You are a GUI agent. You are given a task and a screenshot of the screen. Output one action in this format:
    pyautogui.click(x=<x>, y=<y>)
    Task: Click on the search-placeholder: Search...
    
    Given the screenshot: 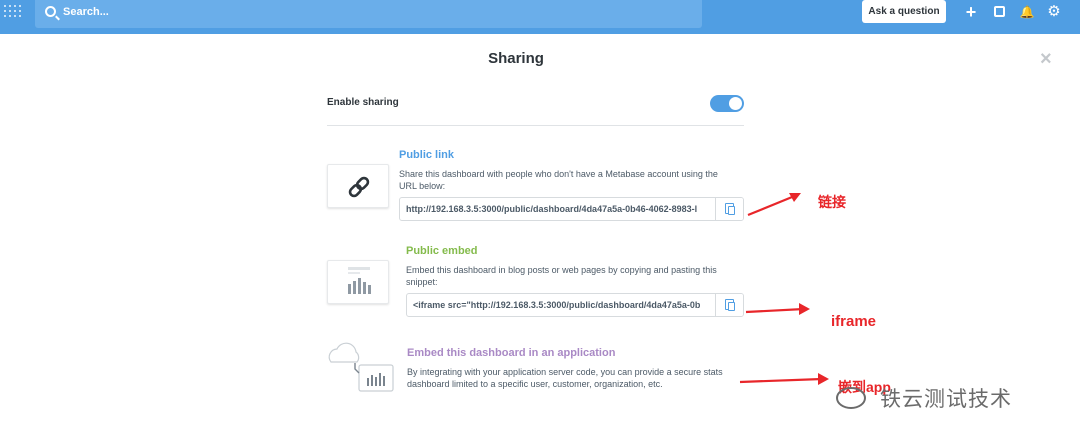 What is the action you would take?
    pyautogui.click(x=86, y=12)
    